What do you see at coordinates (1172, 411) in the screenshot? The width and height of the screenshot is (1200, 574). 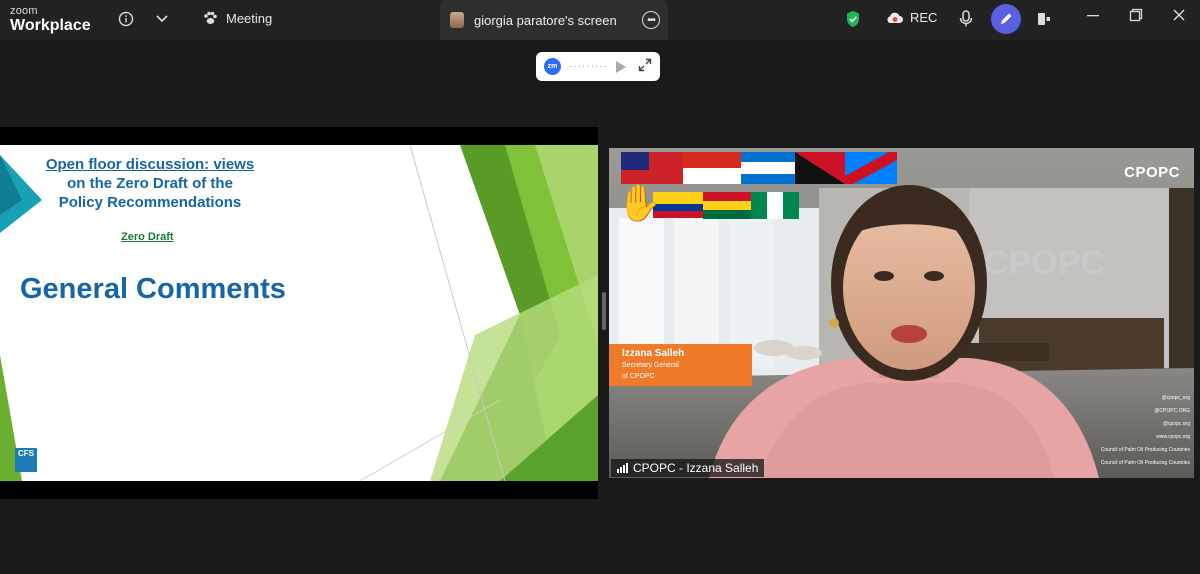 I see `social-handle: @CPOPC.ORG` at bounding box center [1172, 411].